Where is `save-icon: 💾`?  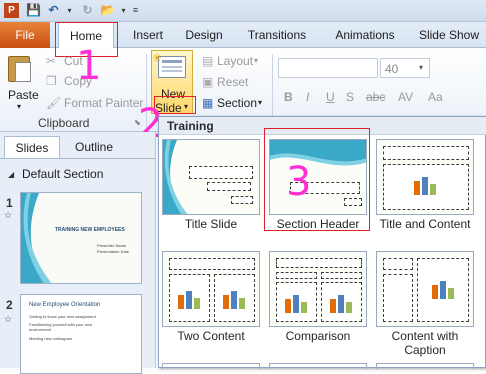
save-icon: 💾 is located at coordinates (33, 10).